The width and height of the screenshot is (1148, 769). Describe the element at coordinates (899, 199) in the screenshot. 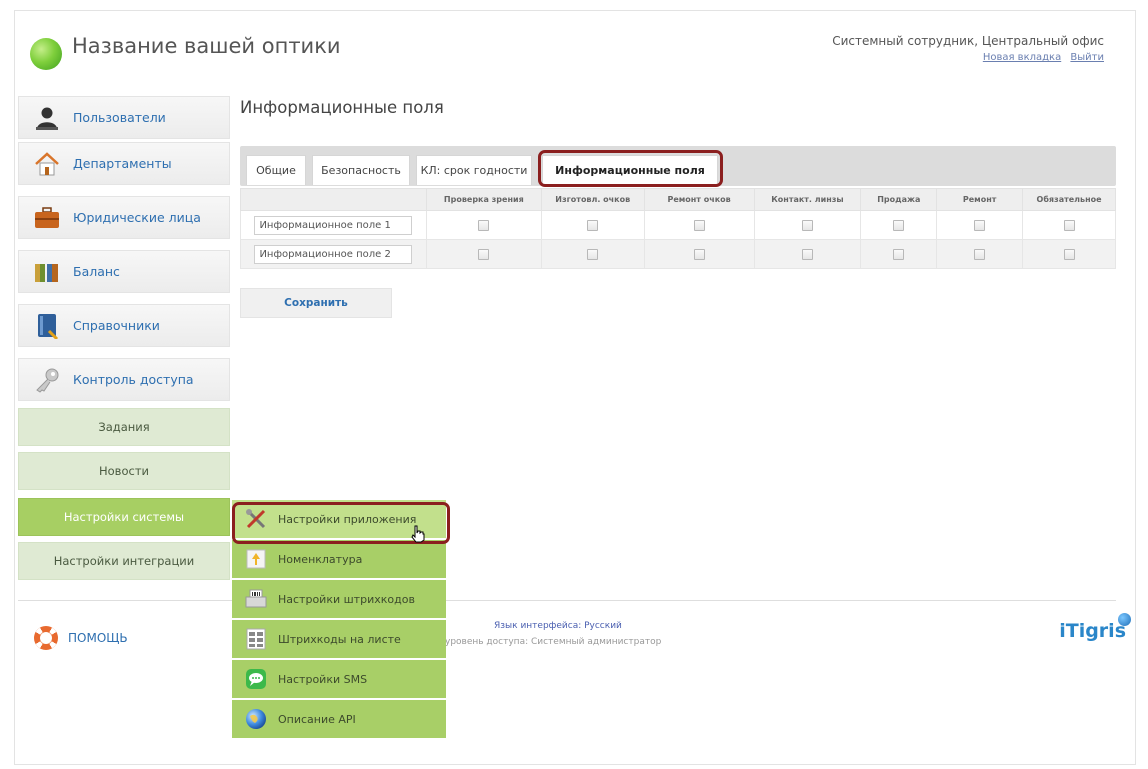

I see `column-header: Продажа` at that location.